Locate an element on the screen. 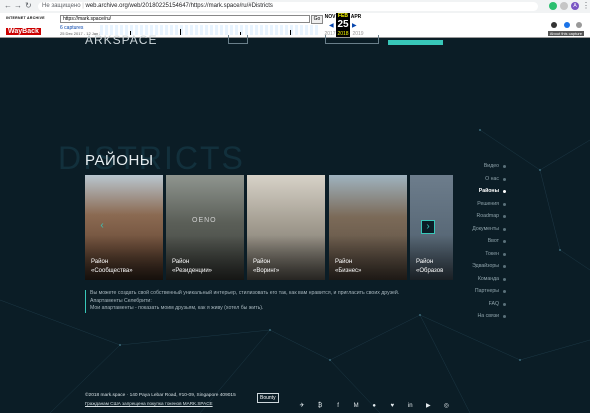 Image resolution: width=590 pixels, height=413 pixels. nav-item-partners: Партнеры is located at coordinates (489, 291).